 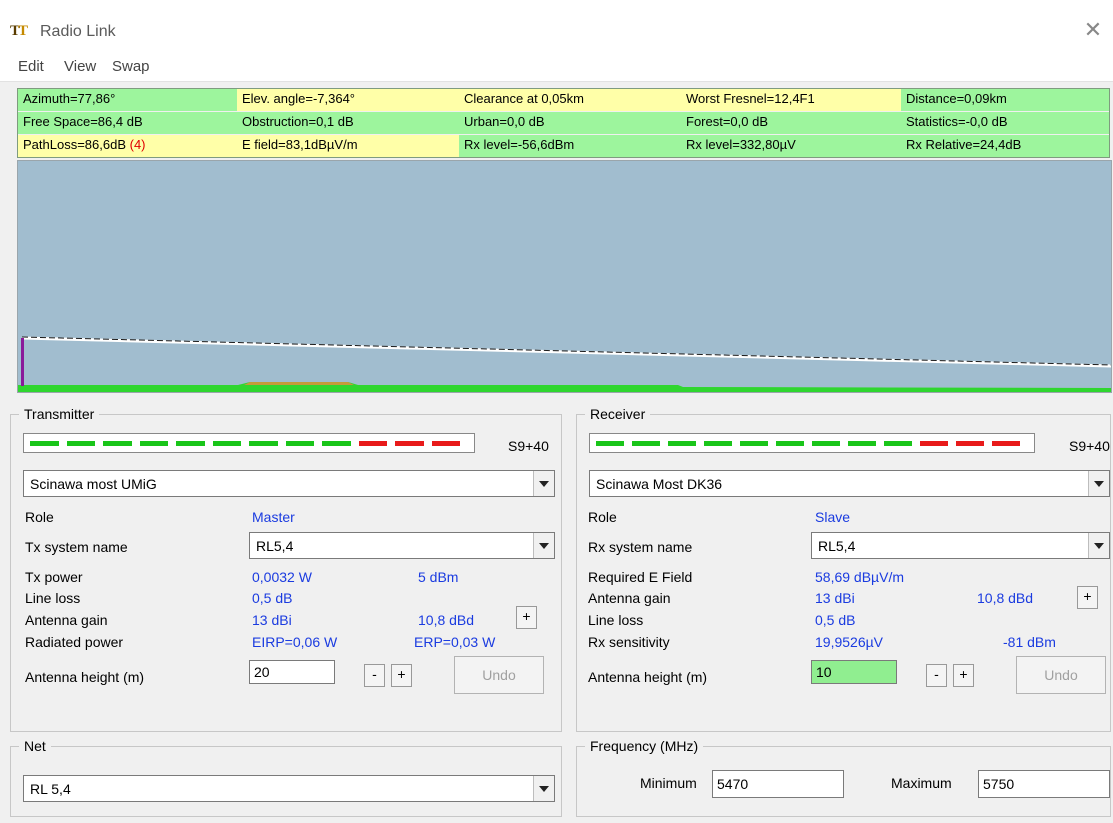 I want to click on rx-height-input, so click(x=854, y=672).